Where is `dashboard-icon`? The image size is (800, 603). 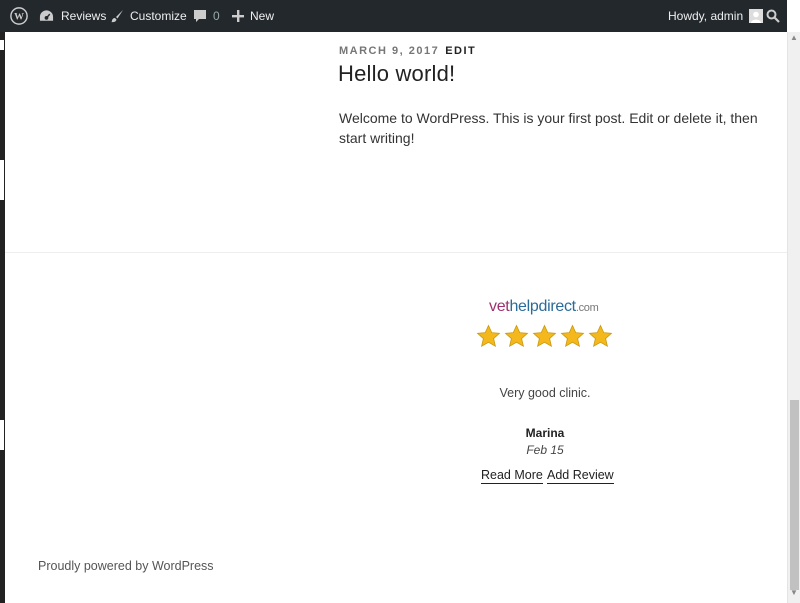 dashboard-icon is located at coordinates (46, 16).